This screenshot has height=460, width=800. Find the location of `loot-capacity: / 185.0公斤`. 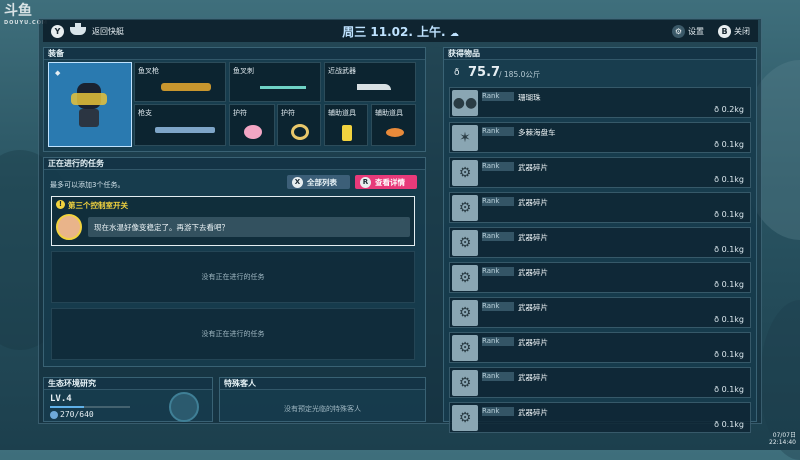

loot-capacity: / 185.0公斤 is located at coordinates (520, 74).